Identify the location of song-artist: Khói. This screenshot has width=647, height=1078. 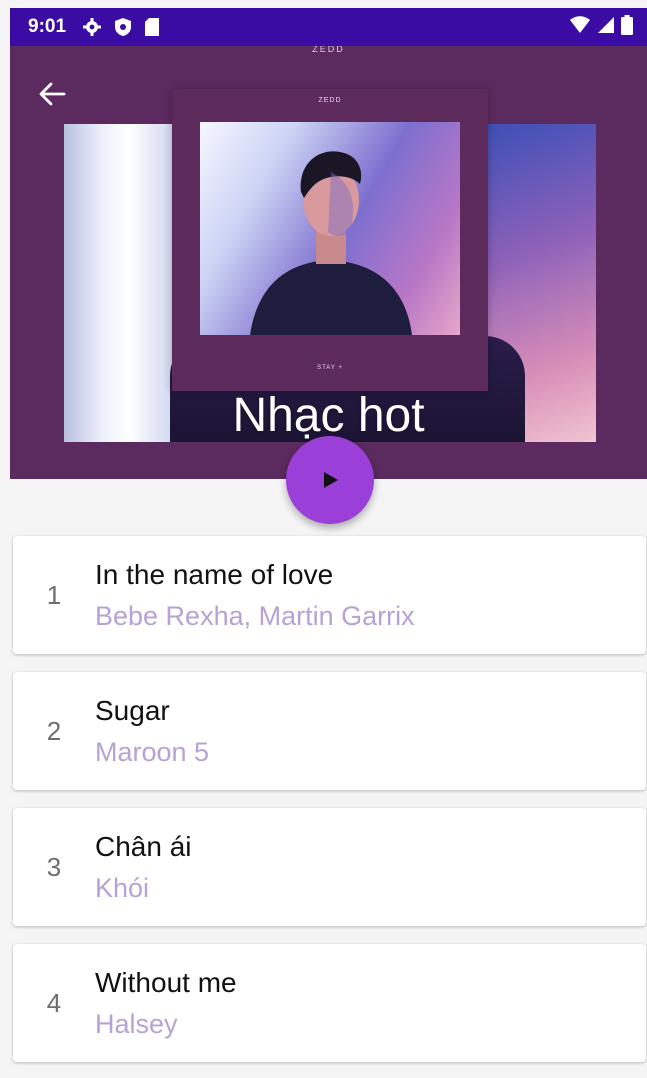
(122, 887).